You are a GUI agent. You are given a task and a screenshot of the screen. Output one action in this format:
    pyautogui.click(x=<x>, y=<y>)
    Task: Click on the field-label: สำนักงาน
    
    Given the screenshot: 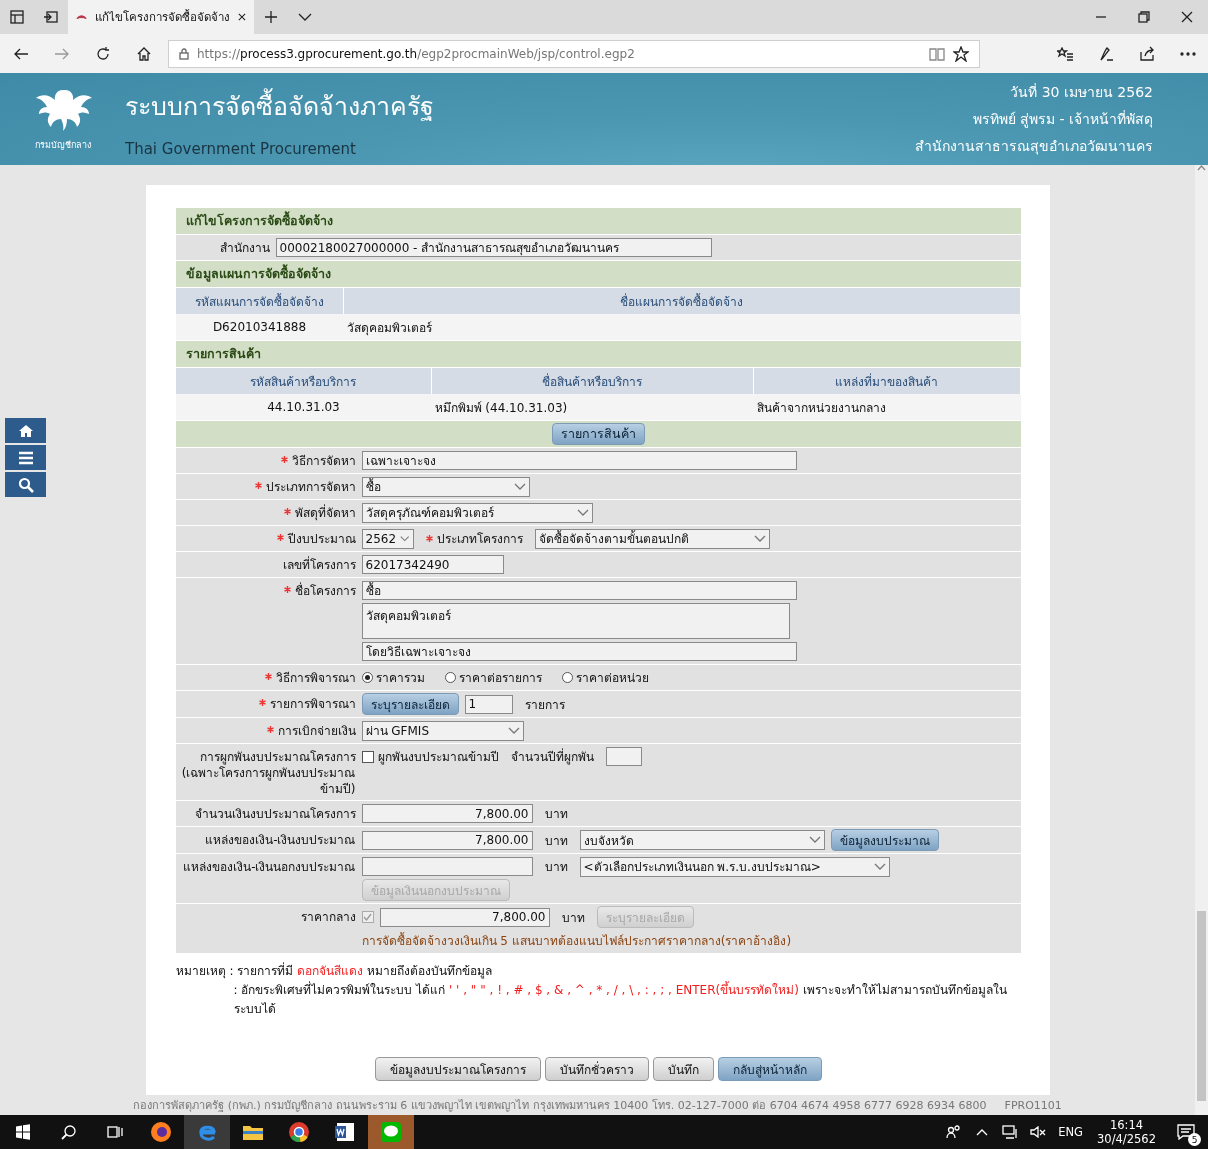 What is the action you would take?
    pyautogui.click(x=244, y=248)
    